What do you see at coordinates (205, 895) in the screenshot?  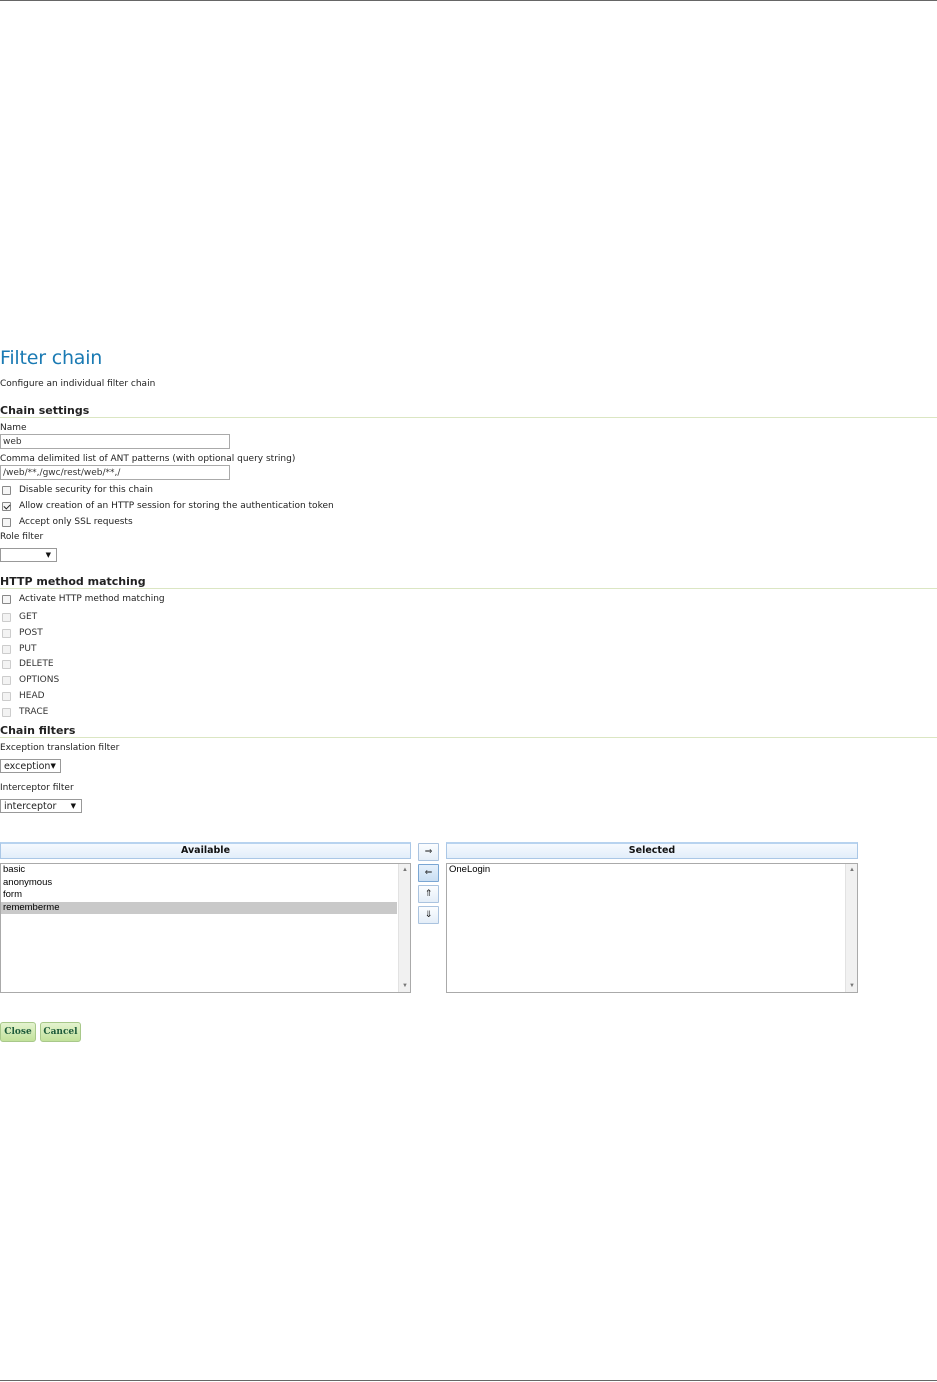 I see `list-item: form` at bounding box center [205, 895].